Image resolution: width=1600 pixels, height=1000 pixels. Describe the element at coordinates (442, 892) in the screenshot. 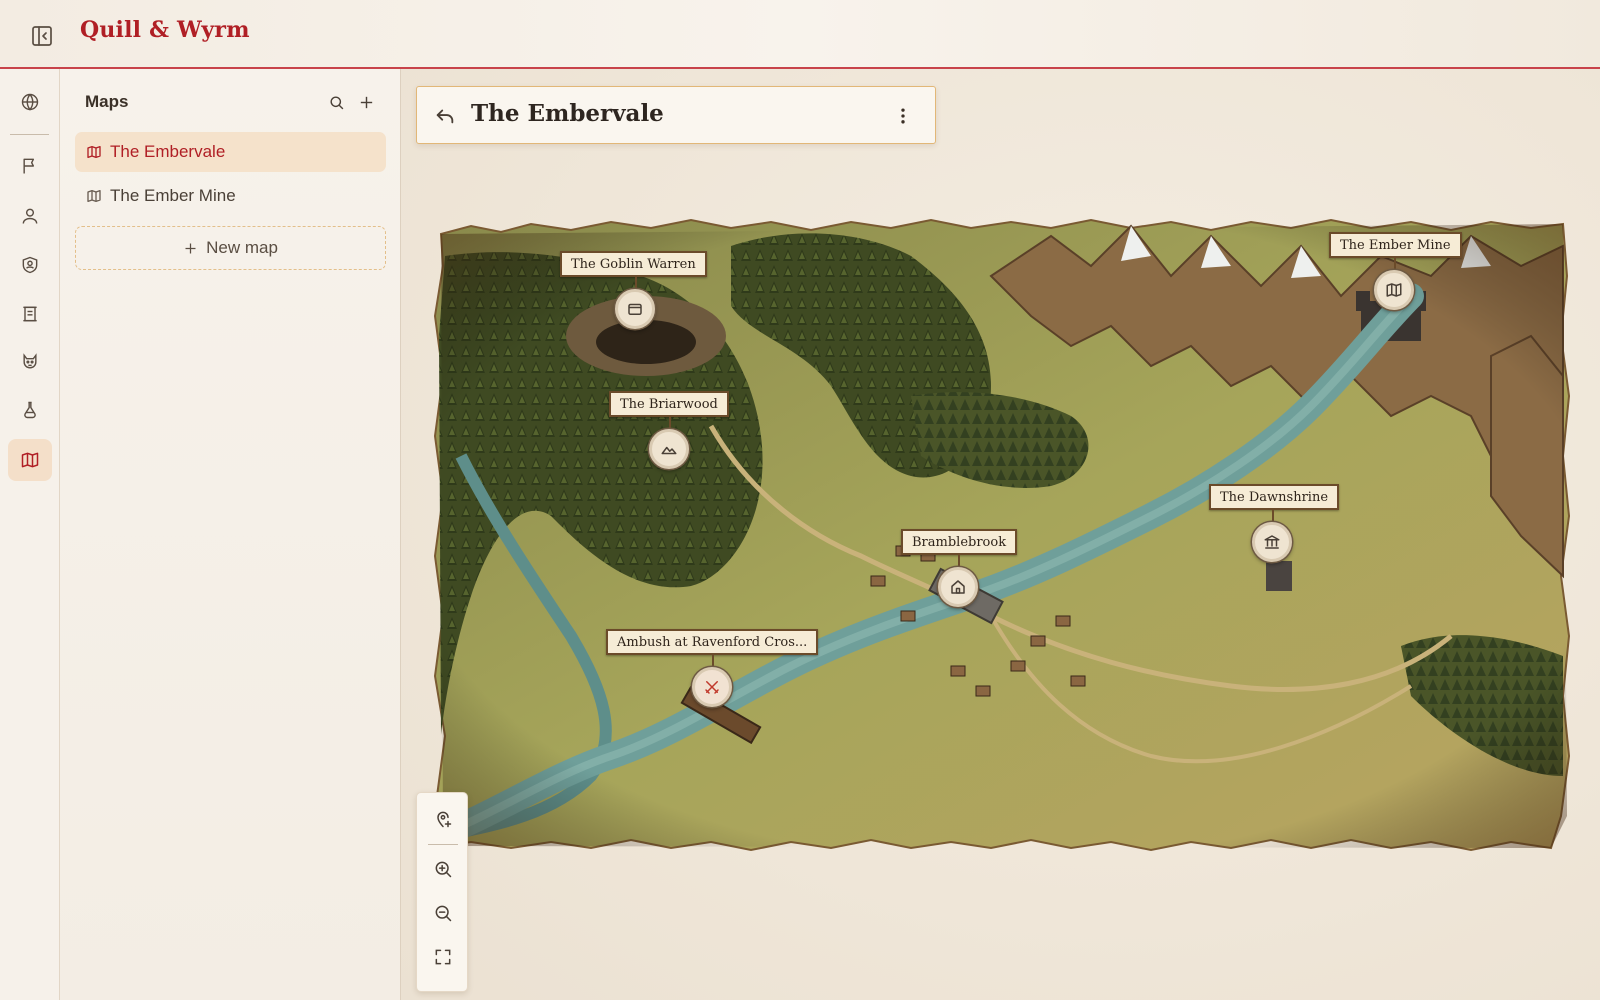

I see `map-controls` at that location.